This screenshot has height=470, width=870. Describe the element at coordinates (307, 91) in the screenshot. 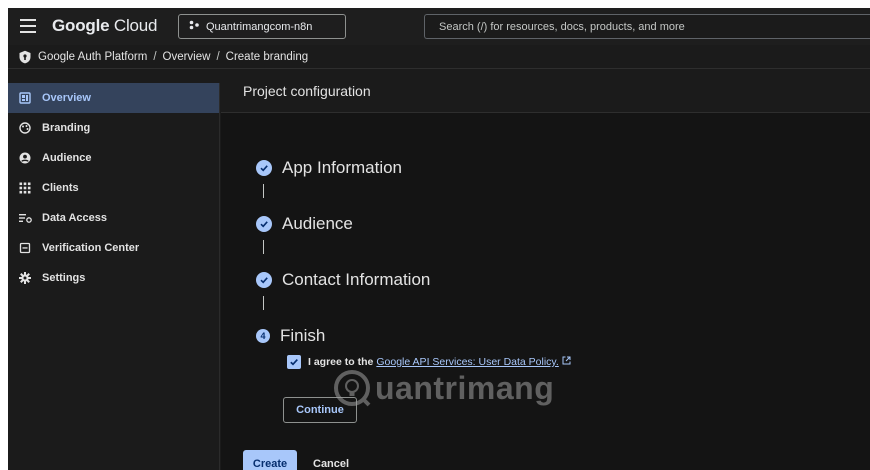

I see `page-title: Project configuration` at that location.